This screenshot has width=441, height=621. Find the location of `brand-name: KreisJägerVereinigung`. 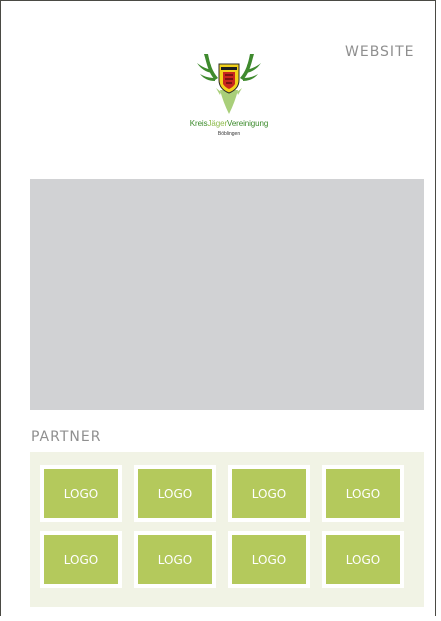

brand-name: KreisJägerVereinigung is located at coordinates (229, 123).